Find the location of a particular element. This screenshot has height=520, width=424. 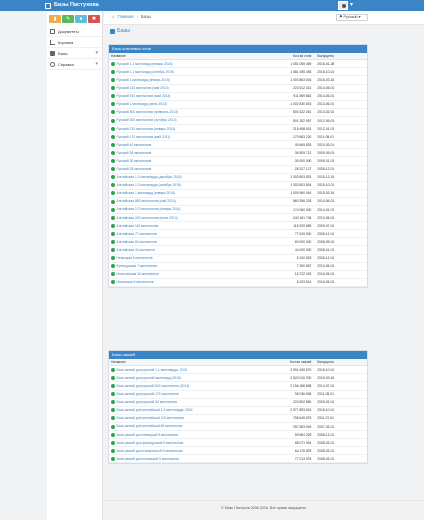

row-name: Английская 240 миллионов (июнь 2013) is located at coordinates (147, 218).